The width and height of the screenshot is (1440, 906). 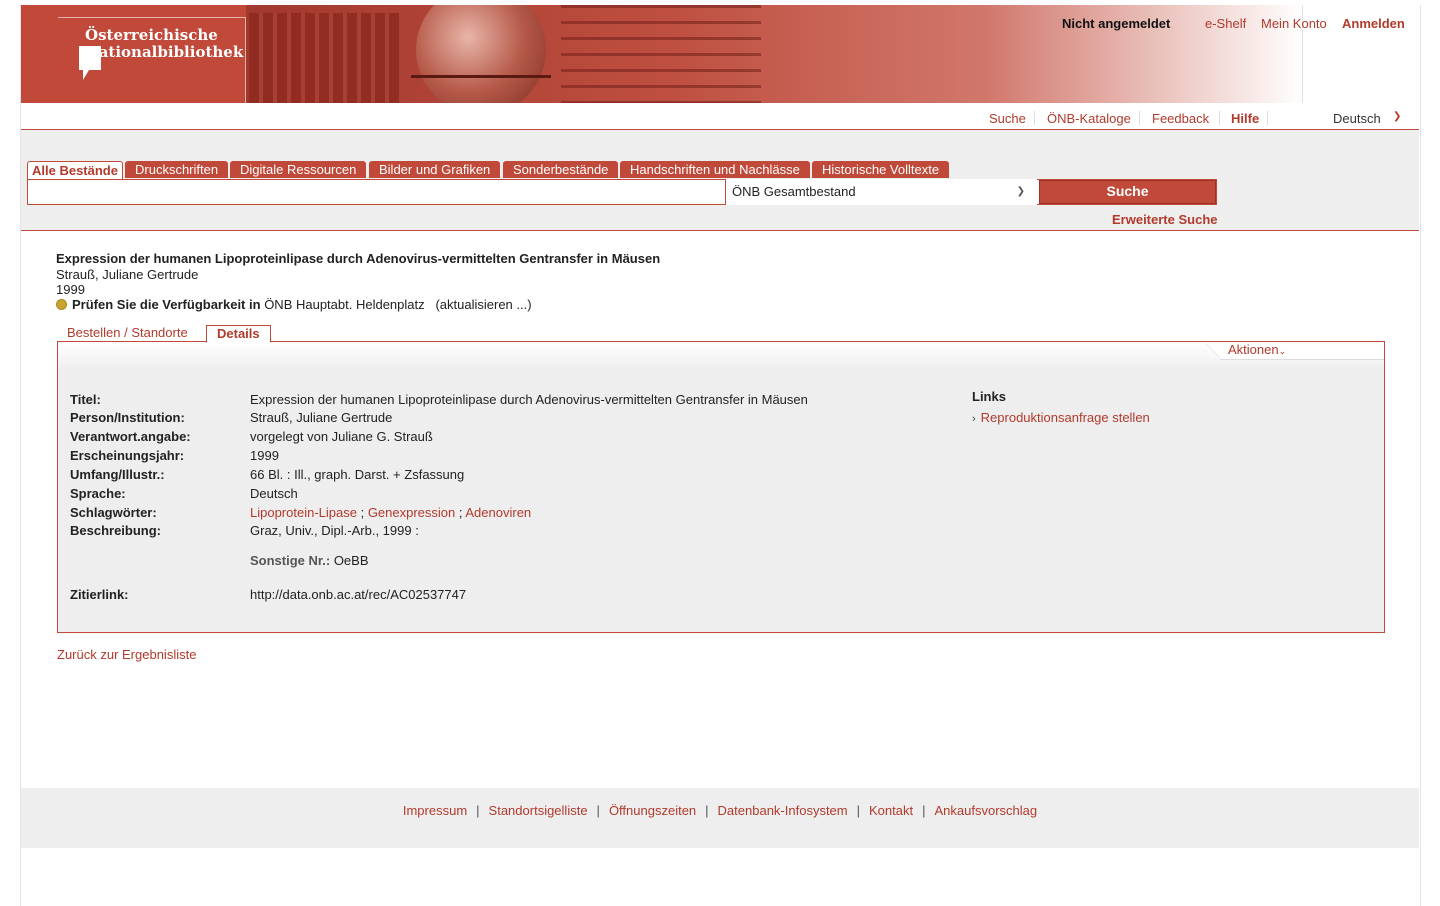 I want to click on footer-datenbank-infosystem: Datenbank-Infosystem, so click(x=783, y=810).